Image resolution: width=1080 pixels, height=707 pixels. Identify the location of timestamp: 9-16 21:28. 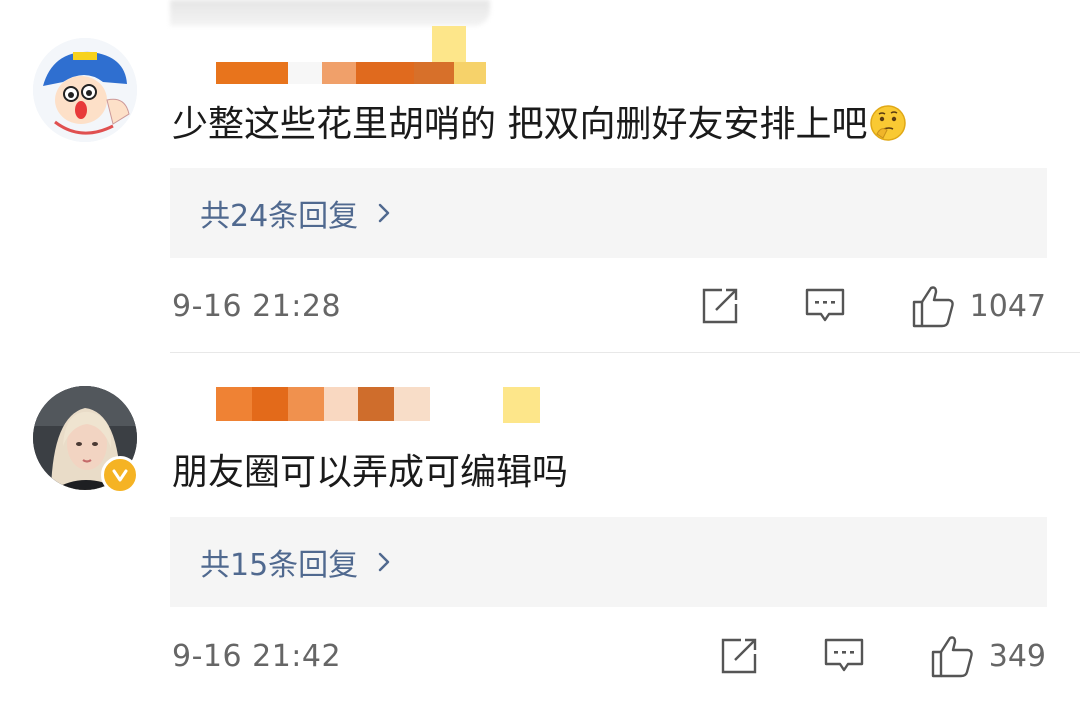
(257, 306).